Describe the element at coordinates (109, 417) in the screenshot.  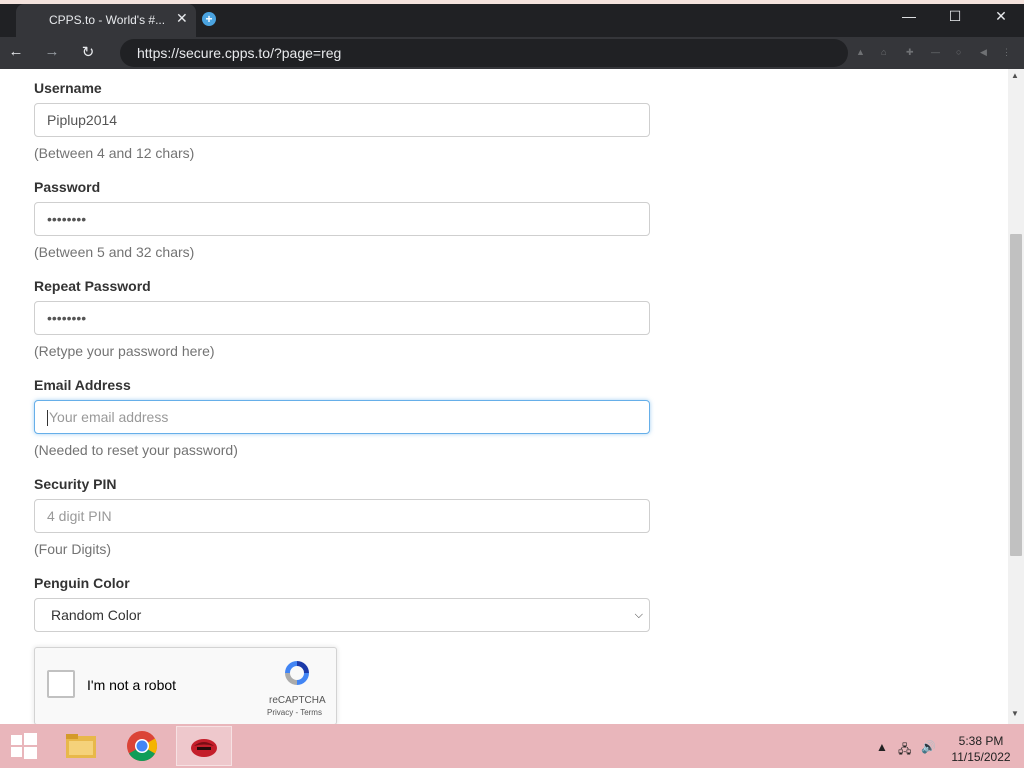
I see `email-placeholder: Your email address` at that location.